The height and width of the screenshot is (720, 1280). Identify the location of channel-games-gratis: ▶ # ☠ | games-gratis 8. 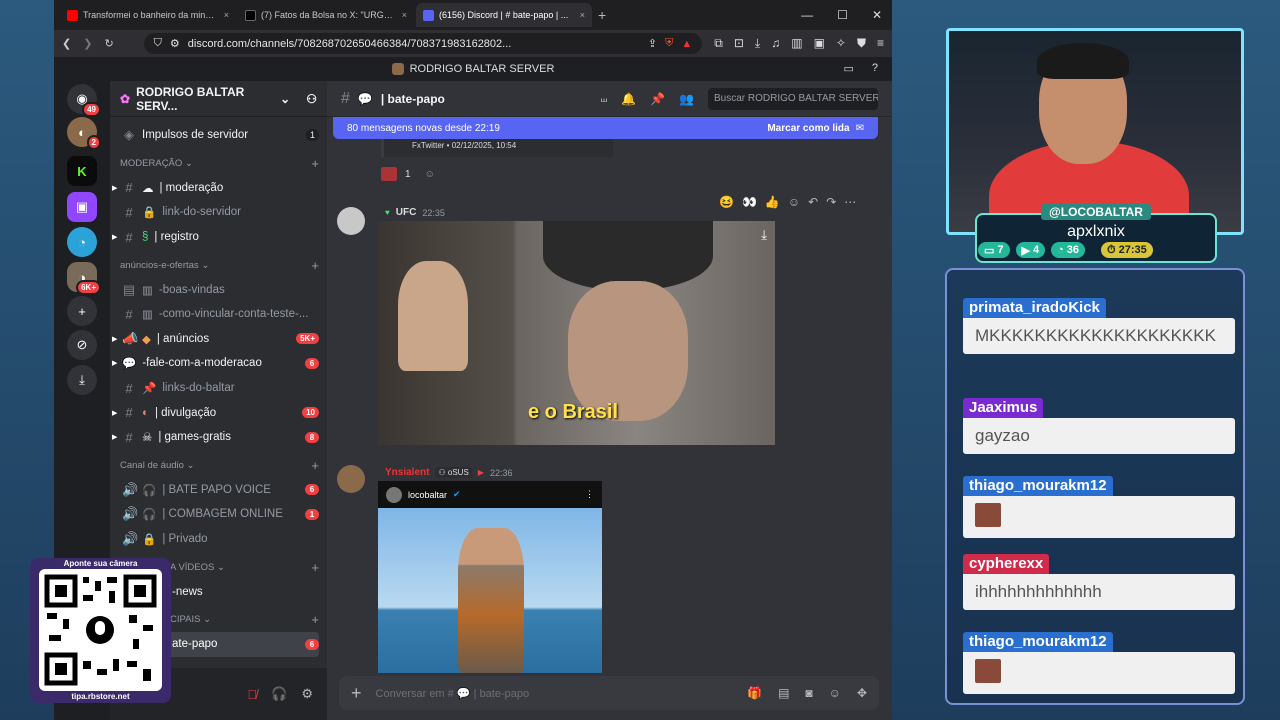
(215, 437).